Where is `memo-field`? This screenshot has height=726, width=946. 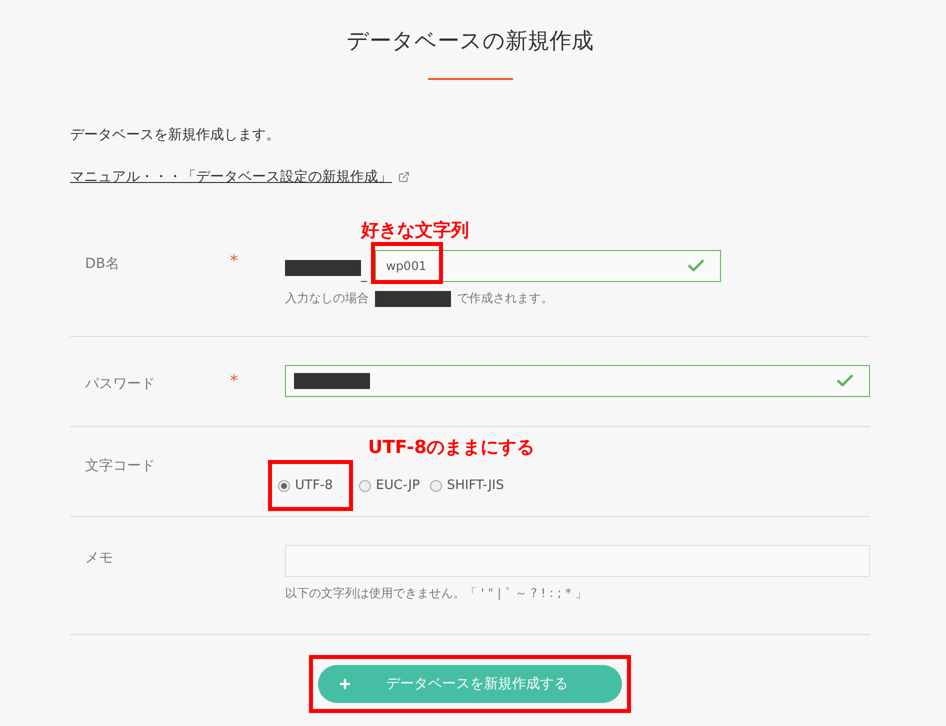
memo-field is located at coordinates (577, 561).